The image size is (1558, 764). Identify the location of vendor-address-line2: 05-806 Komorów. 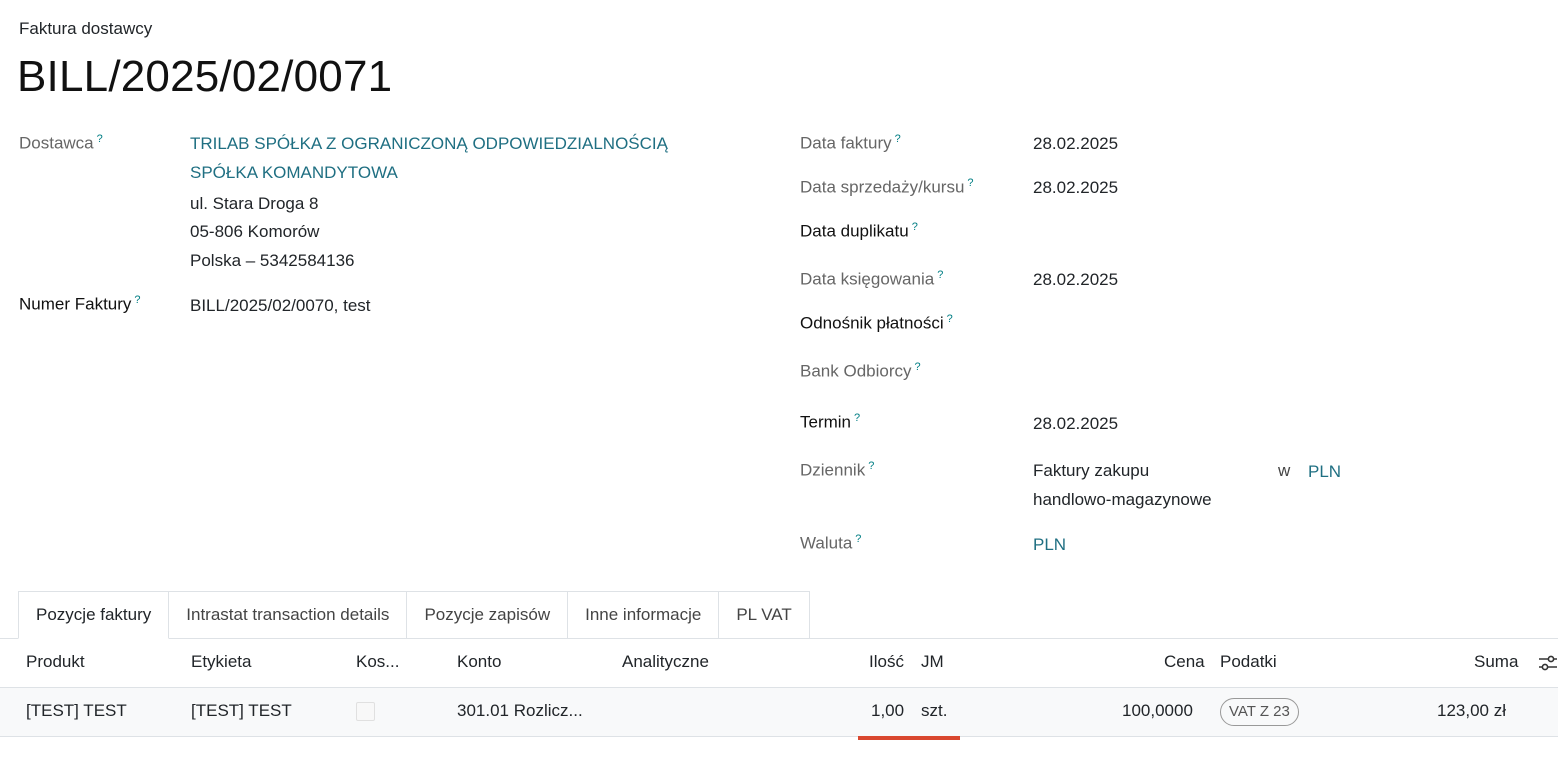
(255, 231).